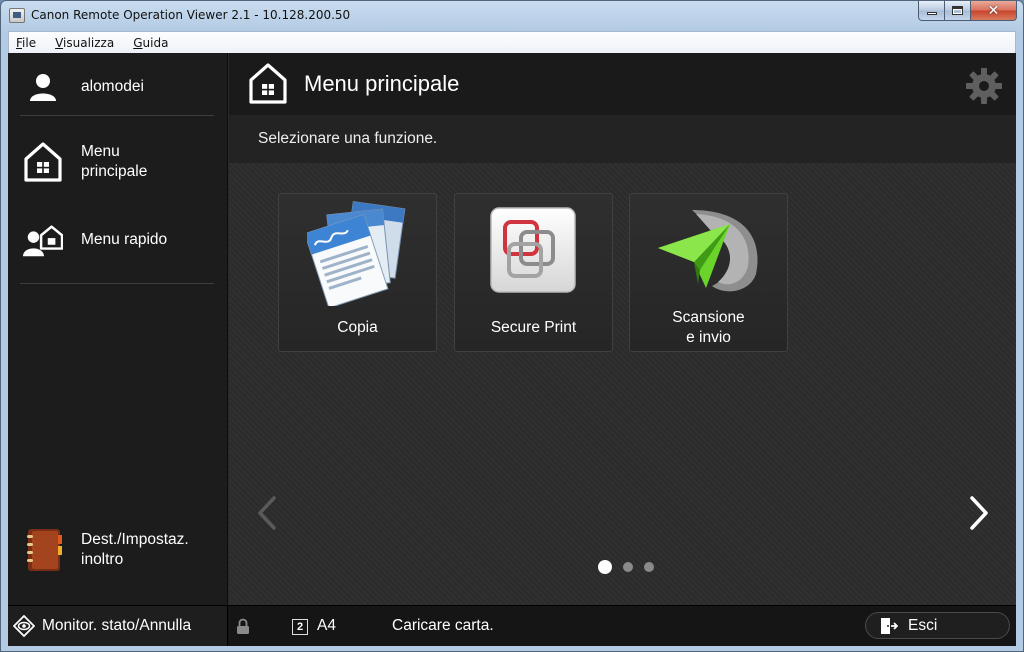 The width and height of the screenshot is (1024, 652). I want to click on copy-icon, so click(356, 253).